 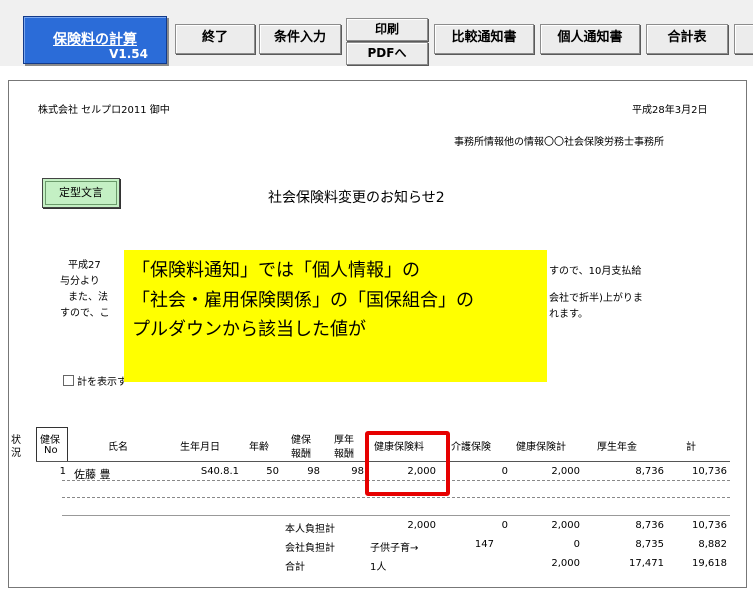 I want to click on row-birth: S40.8.1, so click(x=219, y=471).